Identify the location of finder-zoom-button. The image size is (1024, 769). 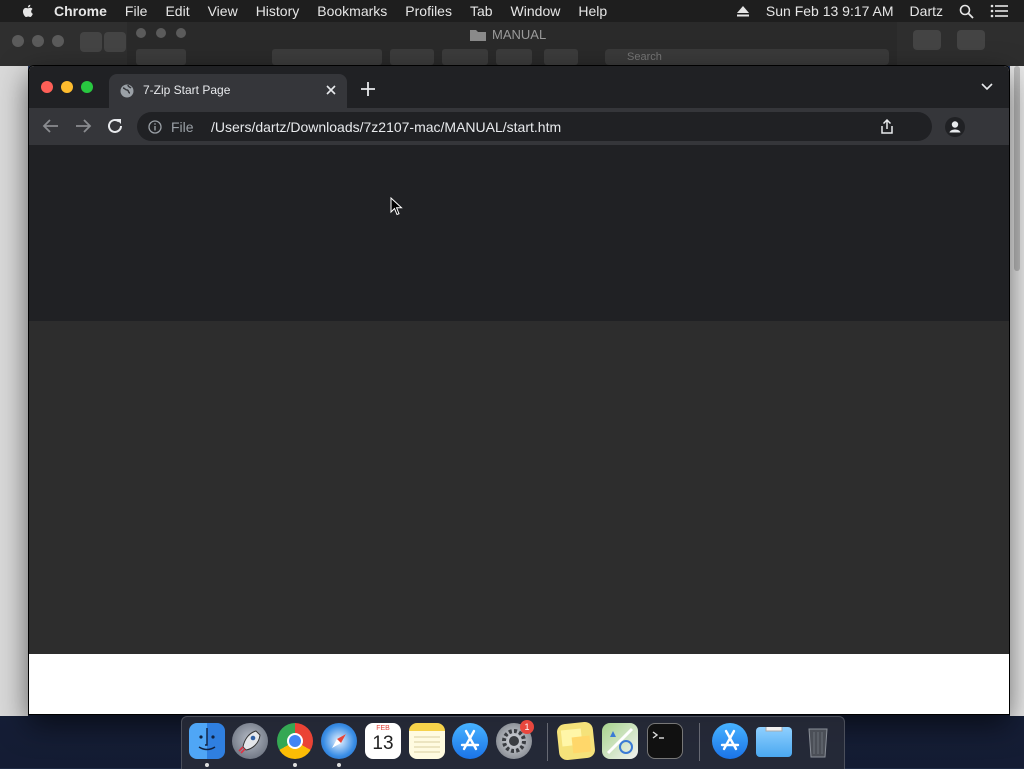
(58, 41).